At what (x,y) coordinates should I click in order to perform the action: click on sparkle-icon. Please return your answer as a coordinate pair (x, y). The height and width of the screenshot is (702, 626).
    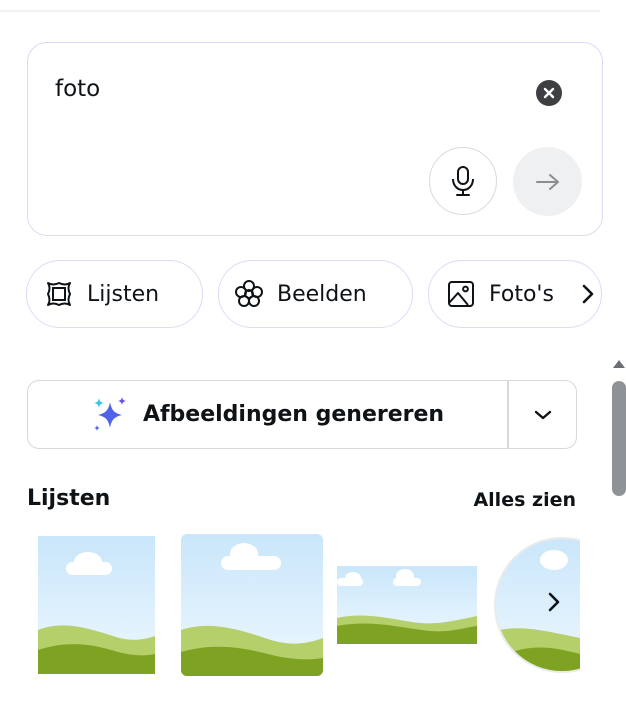
    Looking at the image, I should click on (109, 413).